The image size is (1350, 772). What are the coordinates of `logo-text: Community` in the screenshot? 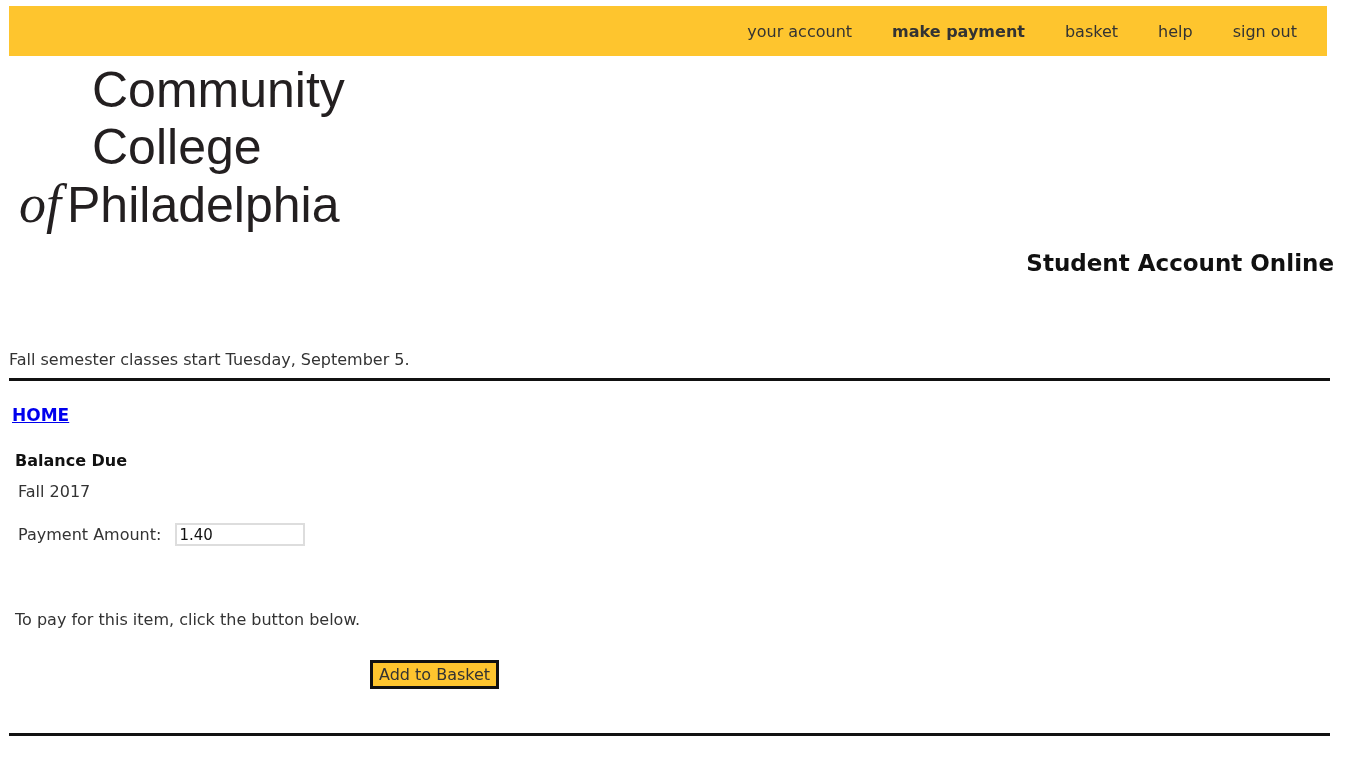 It's located at (218, 90).